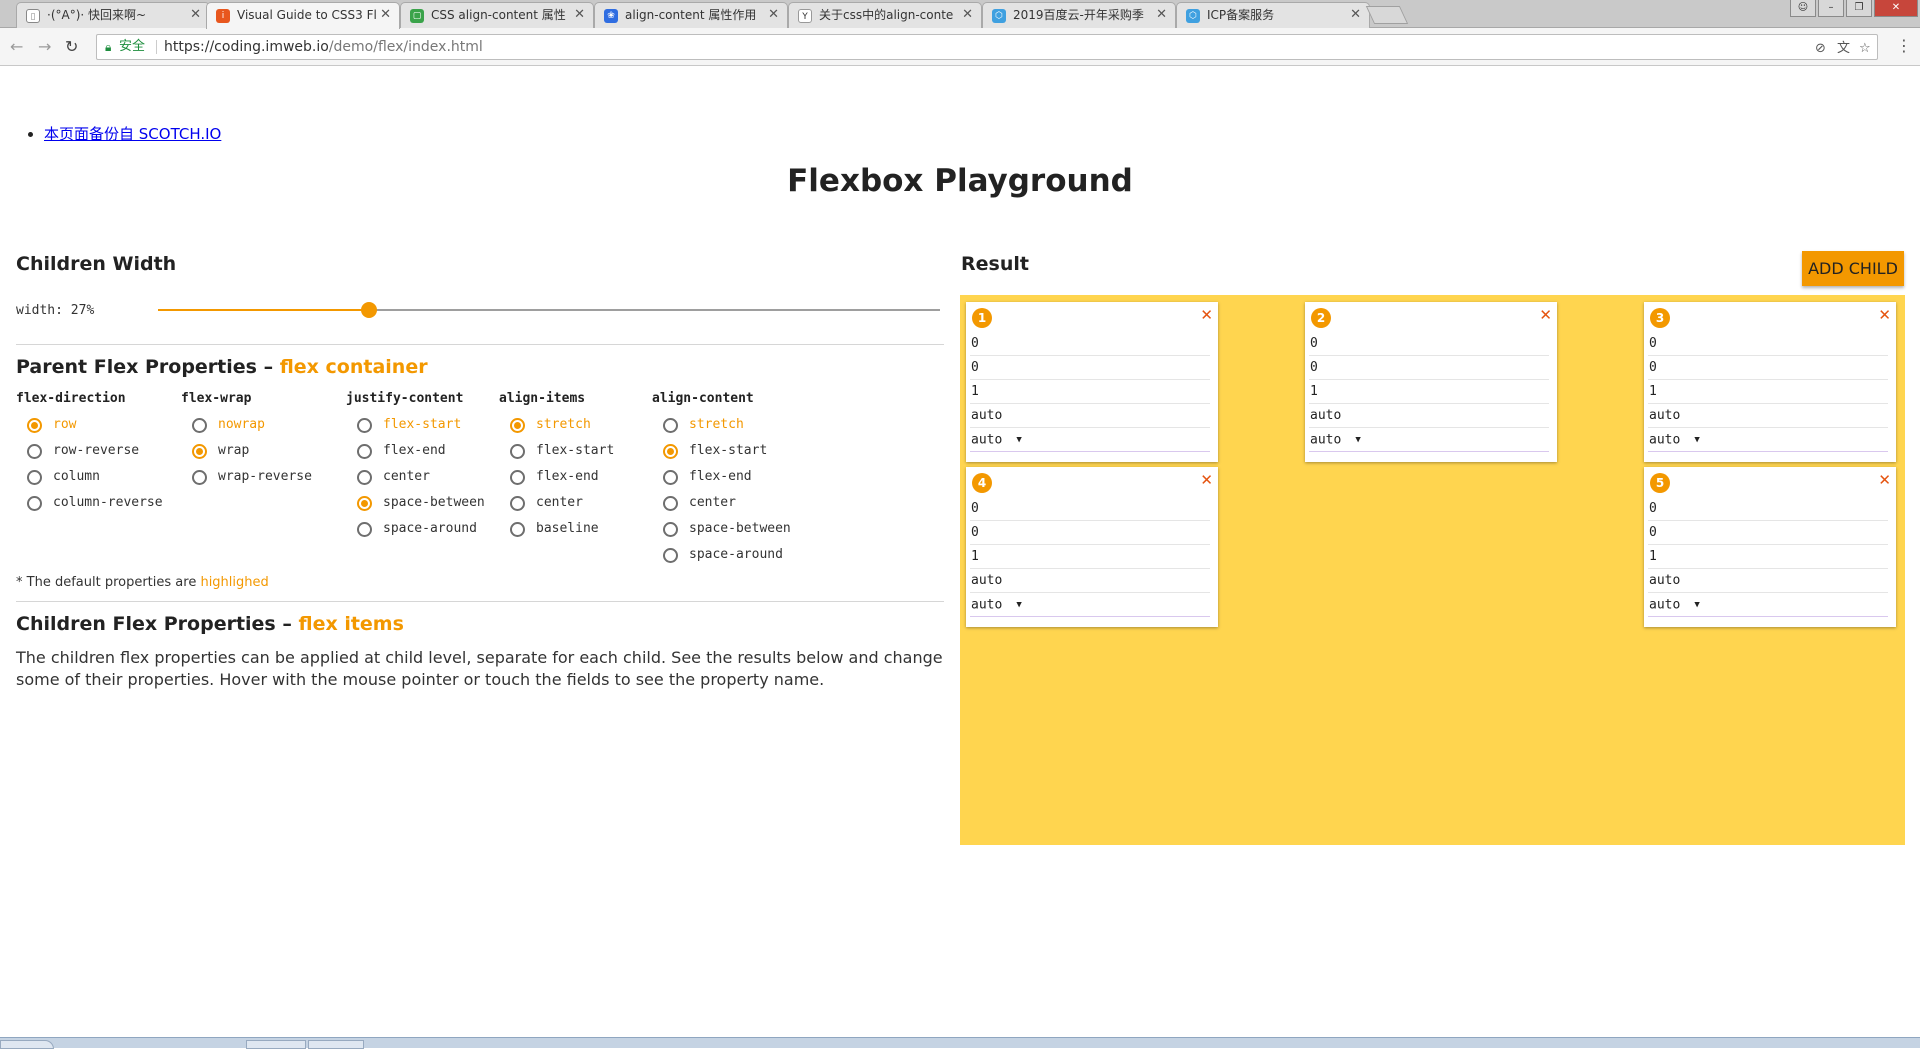 This screenshot has width=1920, height=1049. What do you see at coordinates (1079, 15) in the screenshot?
I see `tab-6: ⬡ 2019百度云-开年采购季 ✕` at bounding box center [1079, 15].